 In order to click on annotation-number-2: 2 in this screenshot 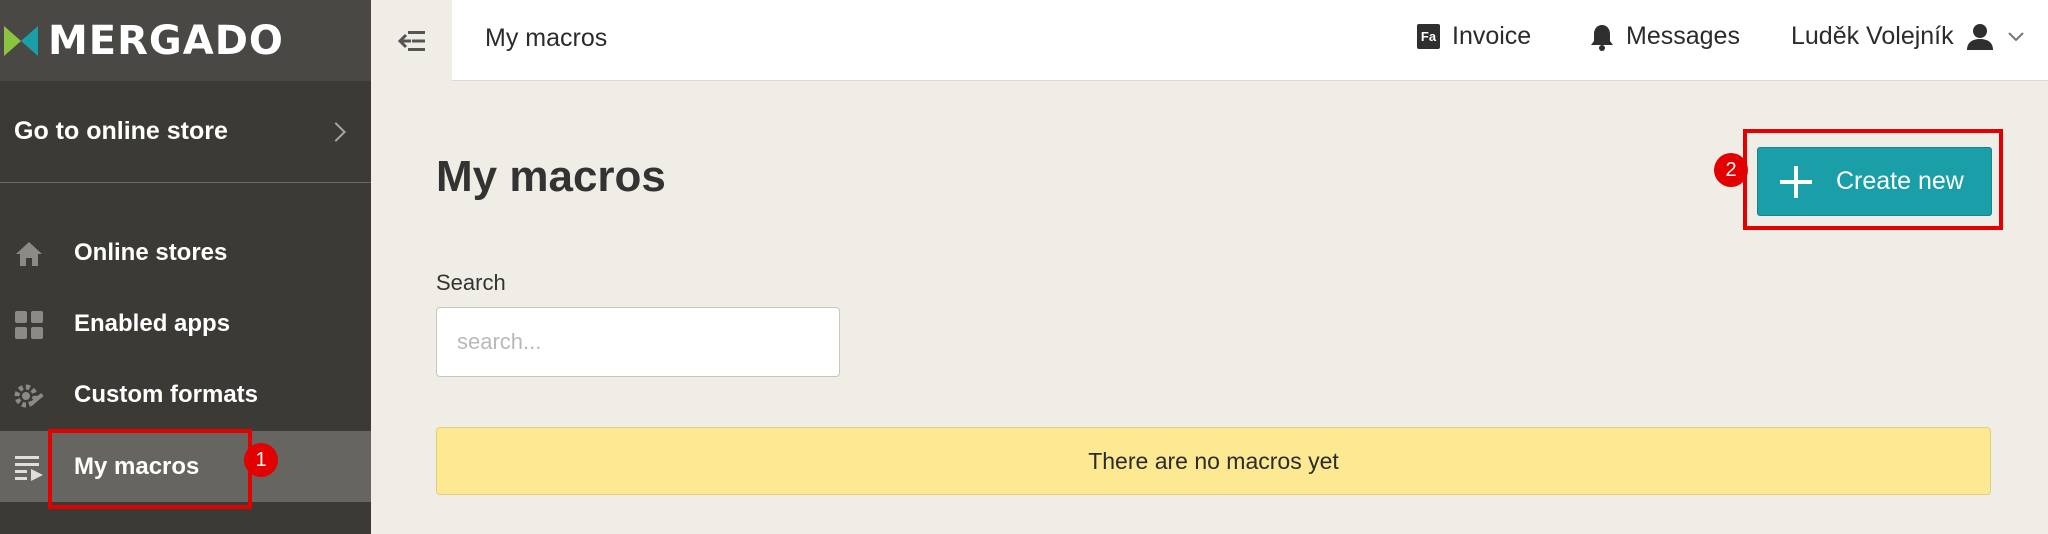, I will do `click(1731, 170)`.